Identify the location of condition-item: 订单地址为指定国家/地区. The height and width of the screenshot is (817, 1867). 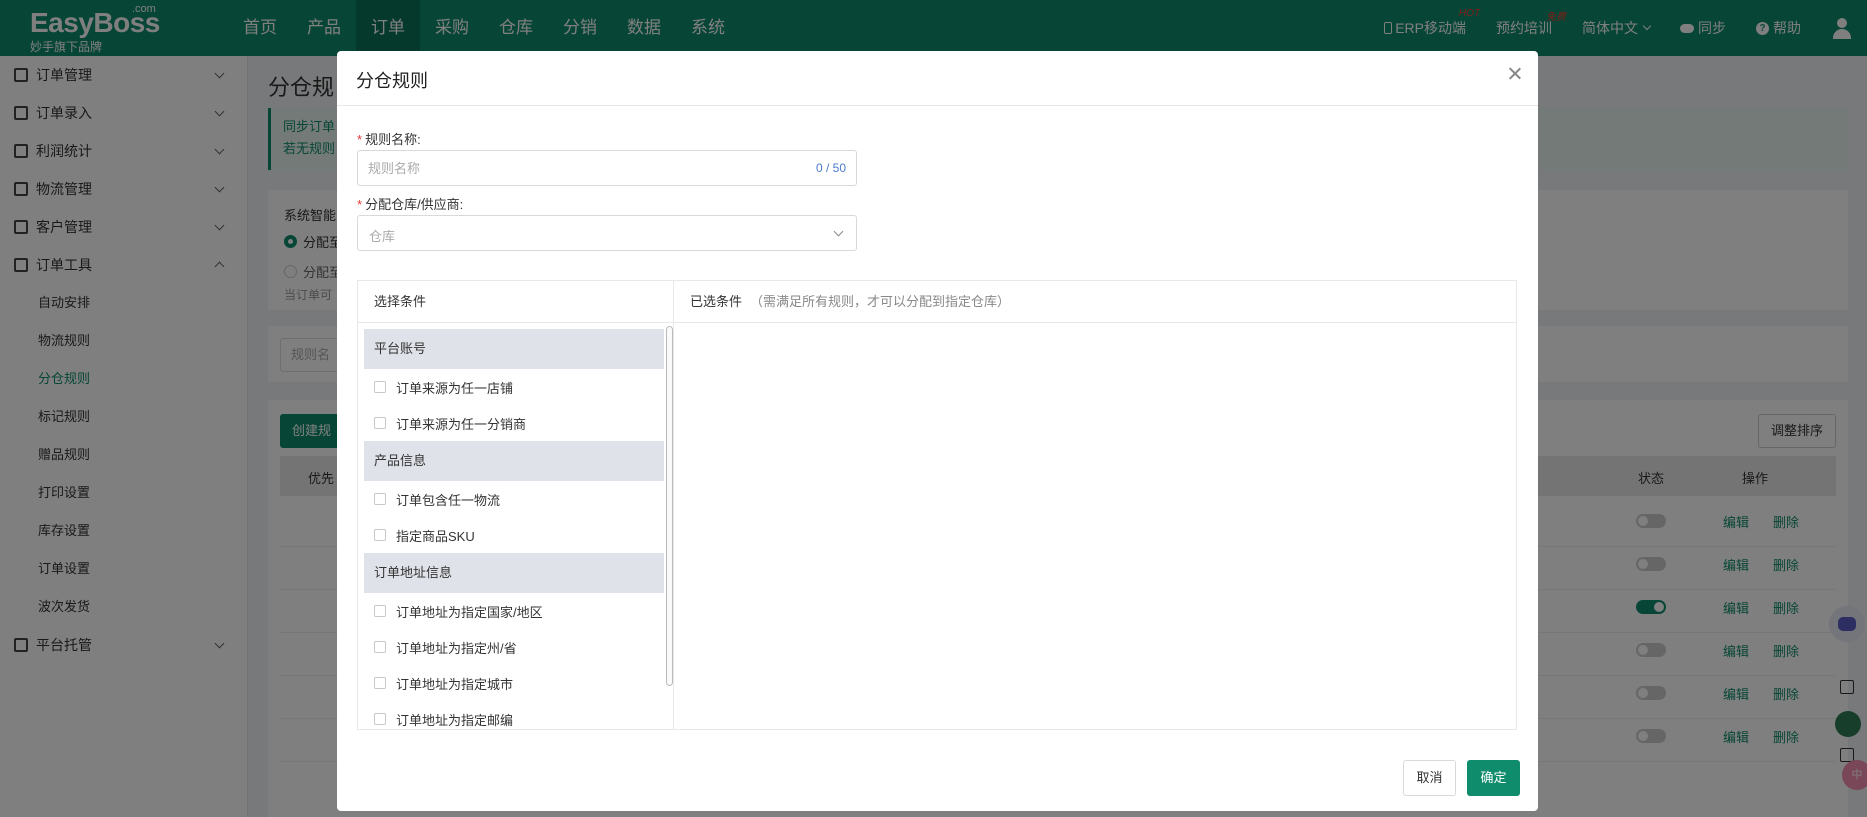
(514, 611).